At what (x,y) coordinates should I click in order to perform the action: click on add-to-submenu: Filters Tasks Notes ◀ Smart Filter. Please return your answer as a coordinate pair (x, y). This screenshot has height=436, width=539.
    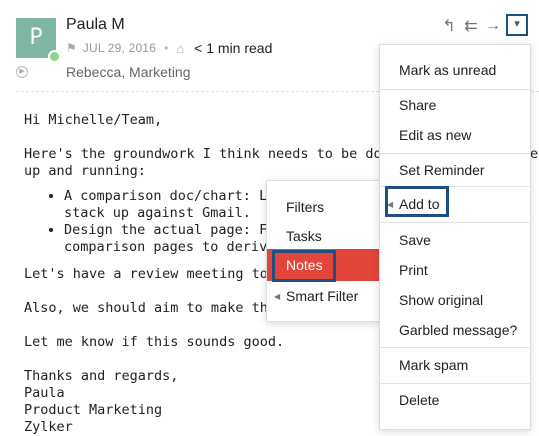
    Looking at the image, I should click on (323, 251).